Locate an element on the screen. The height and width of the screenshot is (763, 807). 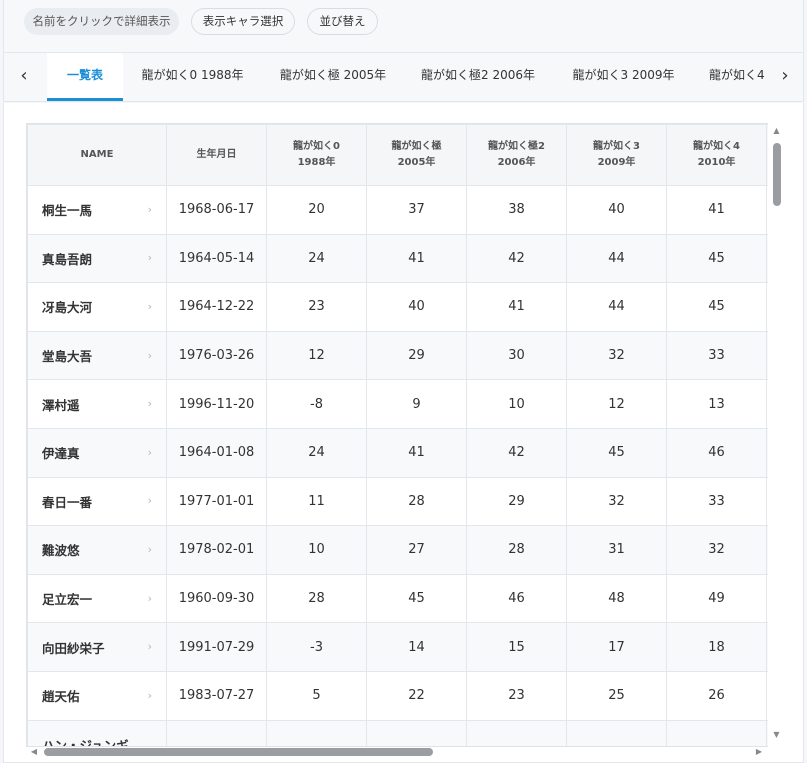
age-cell: 38 is located at coordinates (516, 210).